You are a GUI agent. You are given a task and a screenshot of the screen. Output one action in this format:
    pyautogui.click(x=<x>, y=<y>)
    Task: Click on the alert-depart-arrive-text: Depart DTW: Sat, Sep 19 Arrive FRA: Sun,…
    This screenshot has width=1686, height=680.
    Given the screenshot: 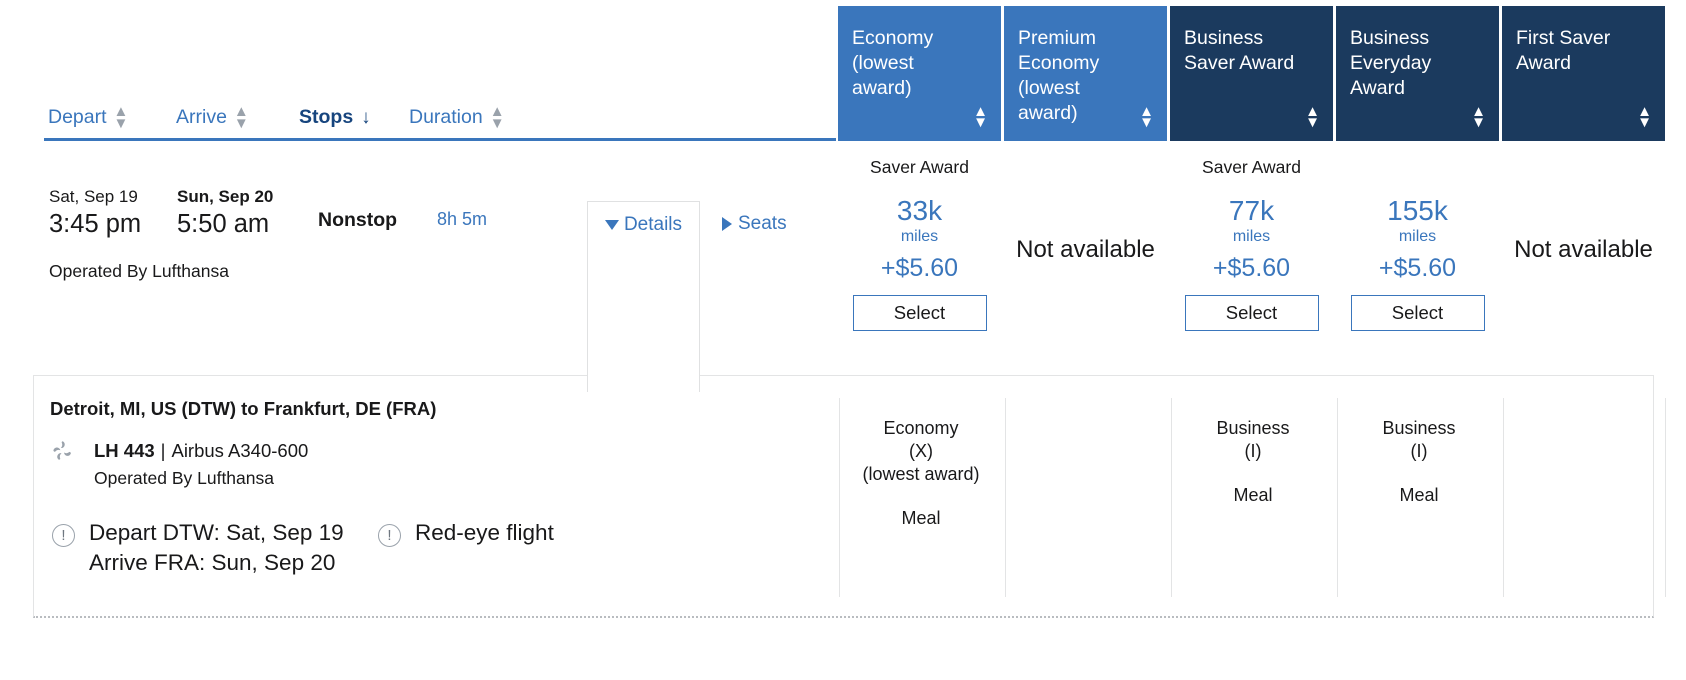 What is the action you would take?
    pyautogui.click(x=216, y=548)
    